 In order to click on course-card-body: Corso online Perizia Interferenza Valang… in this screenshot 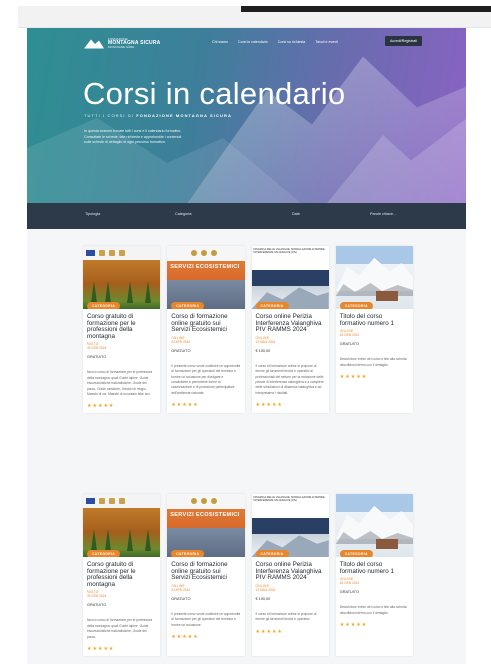, I will do `click(290, 598)`.